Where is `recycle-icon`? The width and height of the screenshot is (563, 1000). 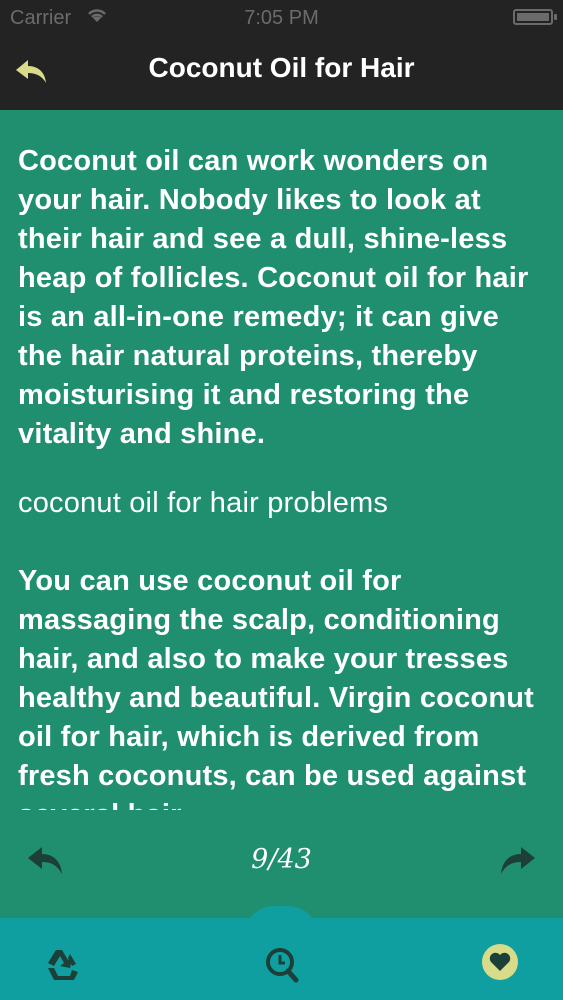 recycle-icon is located at coordinates (62, 964).